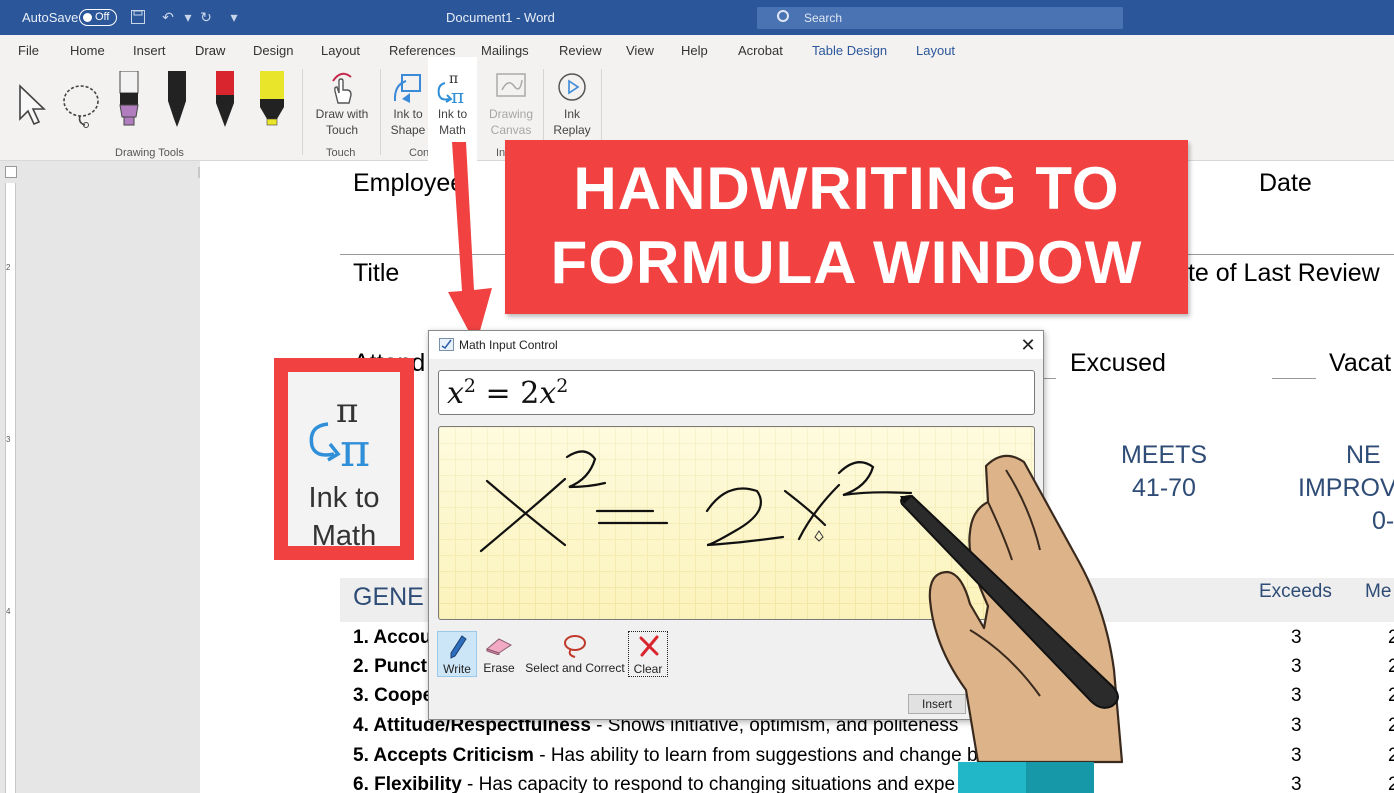 Image resolution: width=1394 pixels, height=793 pixels. I want to click on ink-to-math-icon: ππ, so click(453, 90).